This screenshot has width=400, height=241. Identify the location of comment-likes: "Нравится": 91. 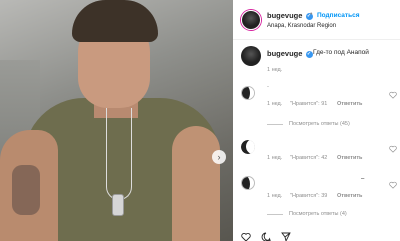
(308, 104).